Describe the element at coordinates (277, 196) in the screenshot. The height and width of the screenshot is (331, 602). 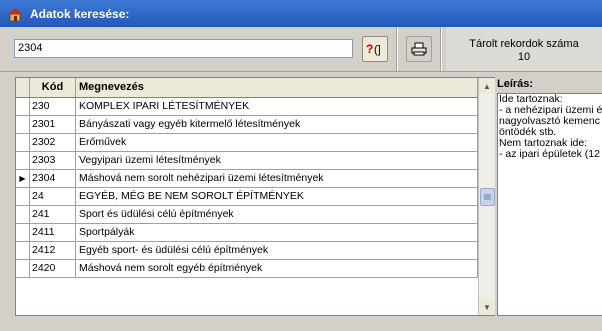
I see `name-cell: EGYÉB, MÉG BE NEM SOROLT ÉPÍTMÉNYEK` at that location.